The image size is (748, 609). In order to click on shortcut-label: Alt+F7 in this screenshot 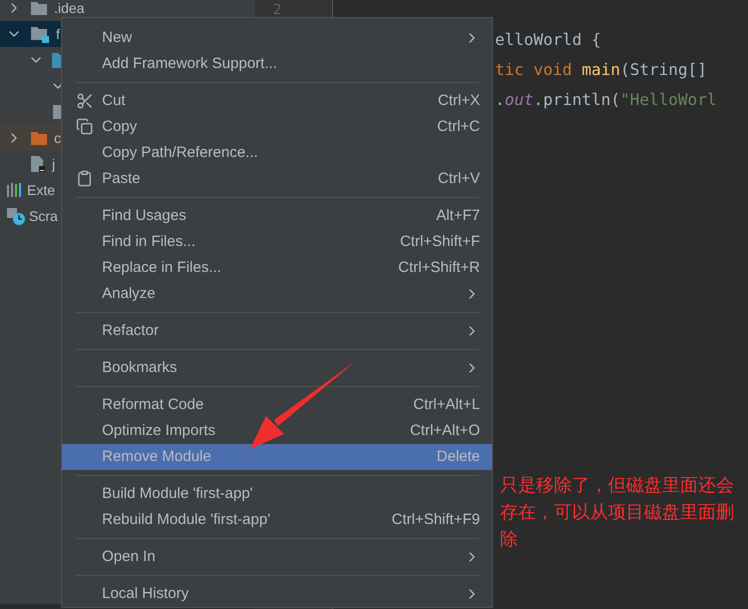, I will do `click(458, 216)`.